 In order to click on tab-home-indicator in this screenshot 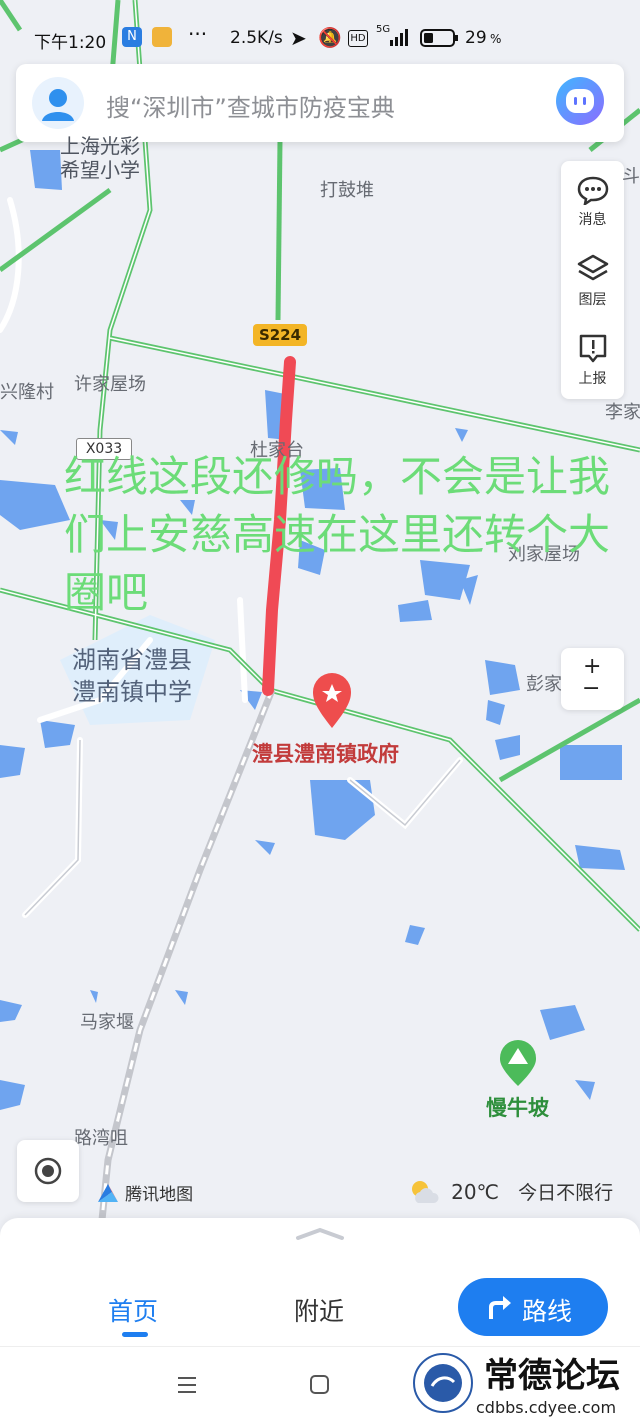, I will do `click(135, 1334)`.